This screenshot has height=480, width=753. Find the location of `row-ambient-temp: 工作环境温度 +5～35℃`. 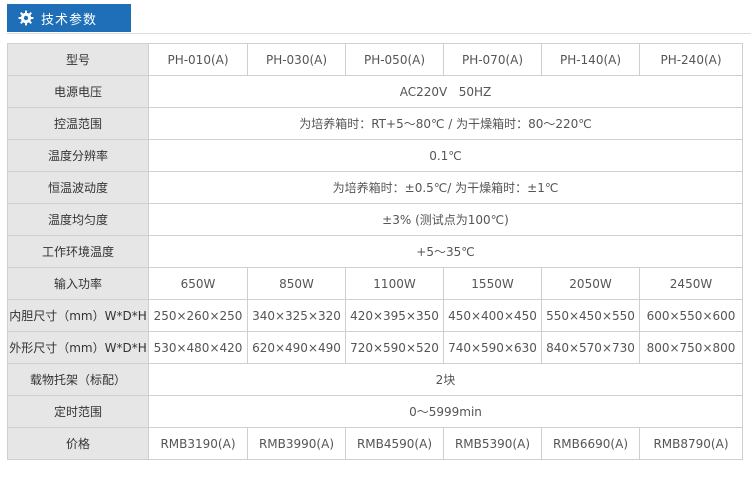

row-ambient-temp: 工作环境温度 +5～35℃ is located at coordinates (375, 251).